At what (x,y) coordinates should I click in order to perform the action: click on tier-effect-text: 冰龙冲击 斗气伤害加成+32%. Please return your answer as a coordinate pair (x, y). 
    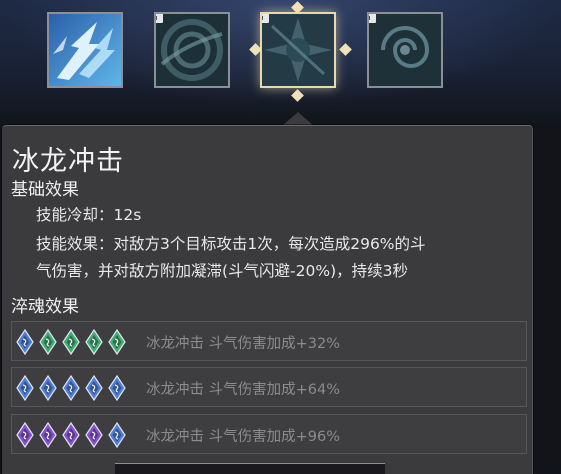
    Looking at the image, I should click on (243, 344).